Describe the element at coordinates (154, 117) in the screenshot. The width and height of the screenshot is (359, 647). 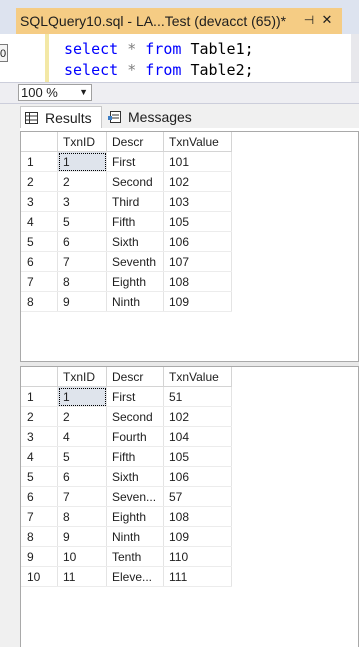
I see `tab-messages: Messages` at that location.